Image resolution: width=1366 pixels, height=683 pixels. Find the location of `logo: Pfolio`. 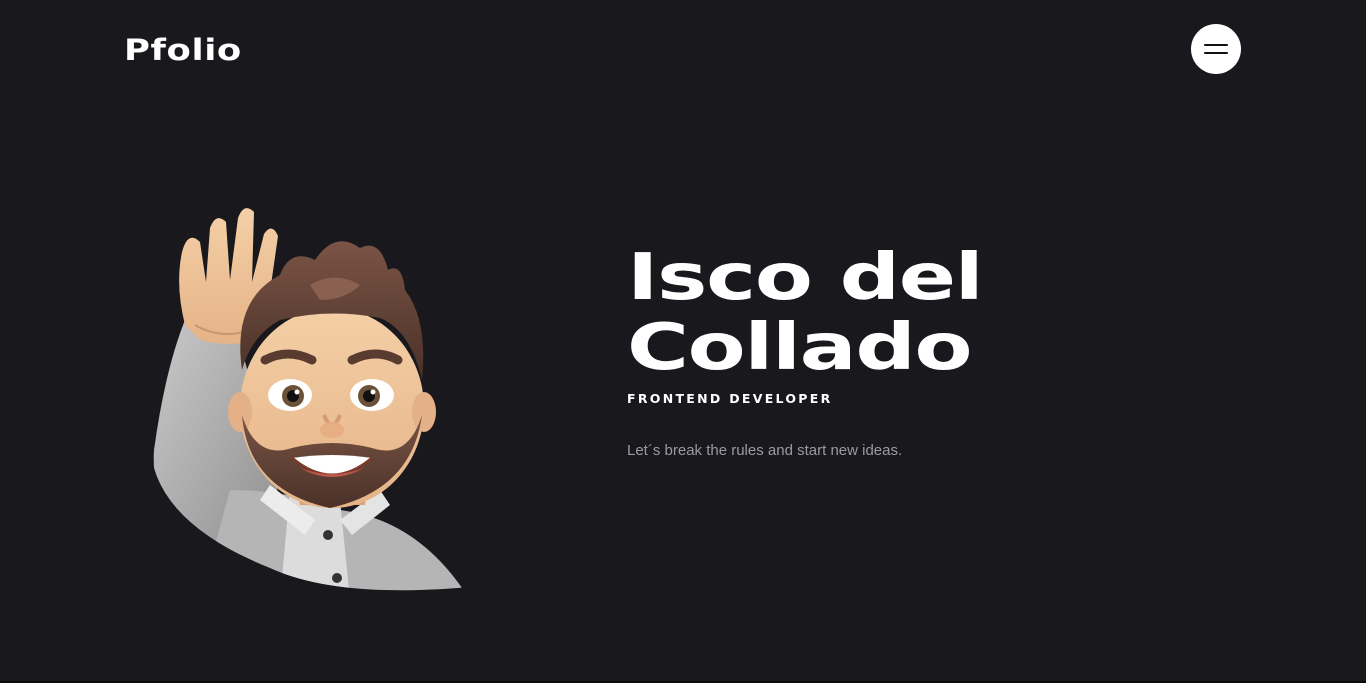

logo: Pfolio is located at coordinates (183, 50).